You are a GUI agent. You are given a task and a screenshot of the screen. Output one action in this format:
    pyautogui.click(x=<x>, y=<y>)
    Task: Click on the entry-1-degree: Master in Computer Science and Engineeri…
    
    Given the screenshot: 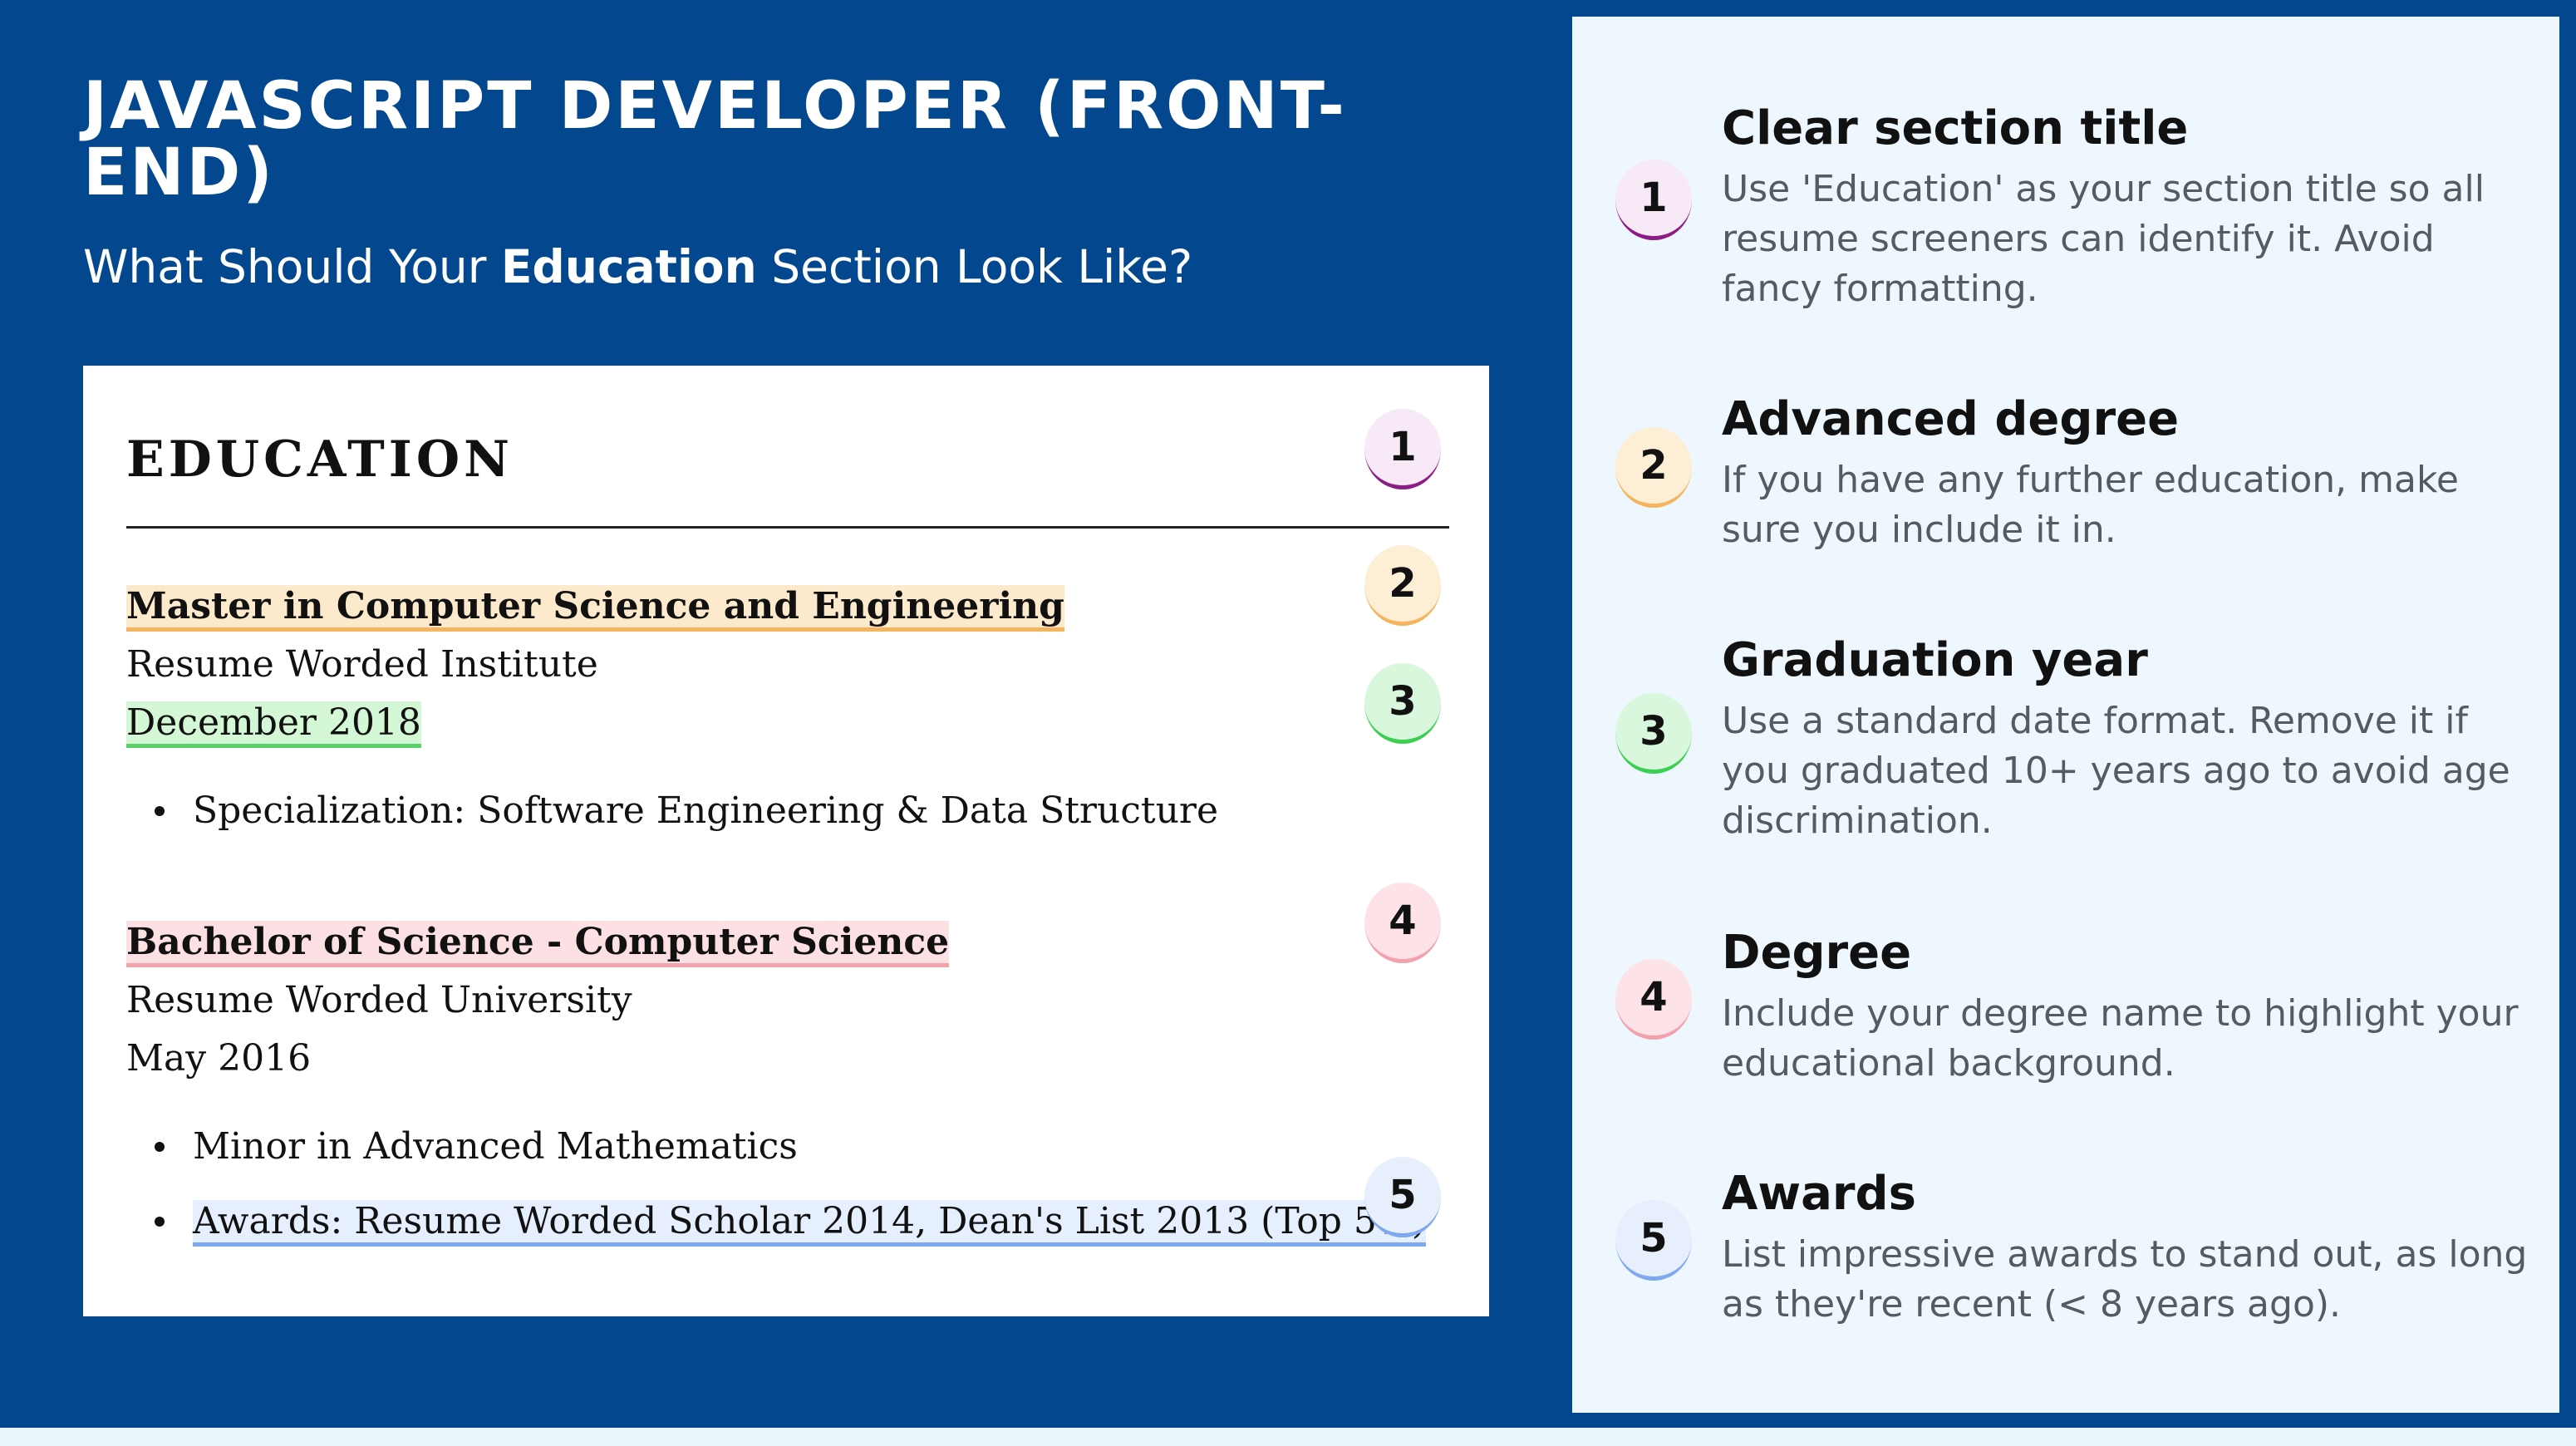 What is the action you would take?
    pyautogui.click(x=595, y=607)
    